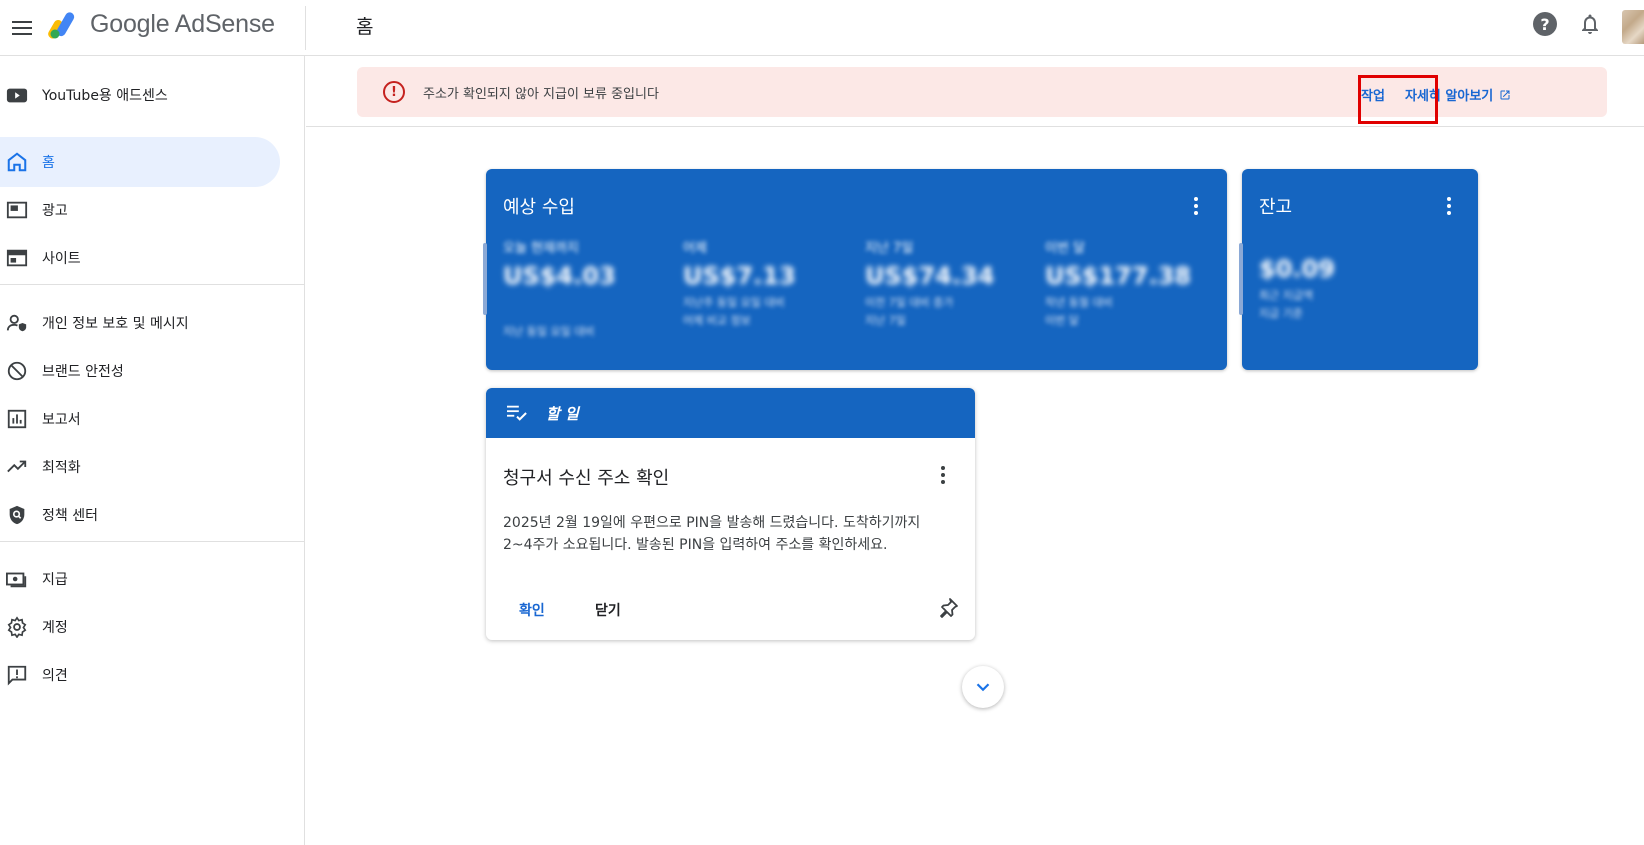 The image size is (1644, 845). What do you see at coordinates (17, 466) in the screenshot?
I see `trending-icon` at bounding box center [17, 466].